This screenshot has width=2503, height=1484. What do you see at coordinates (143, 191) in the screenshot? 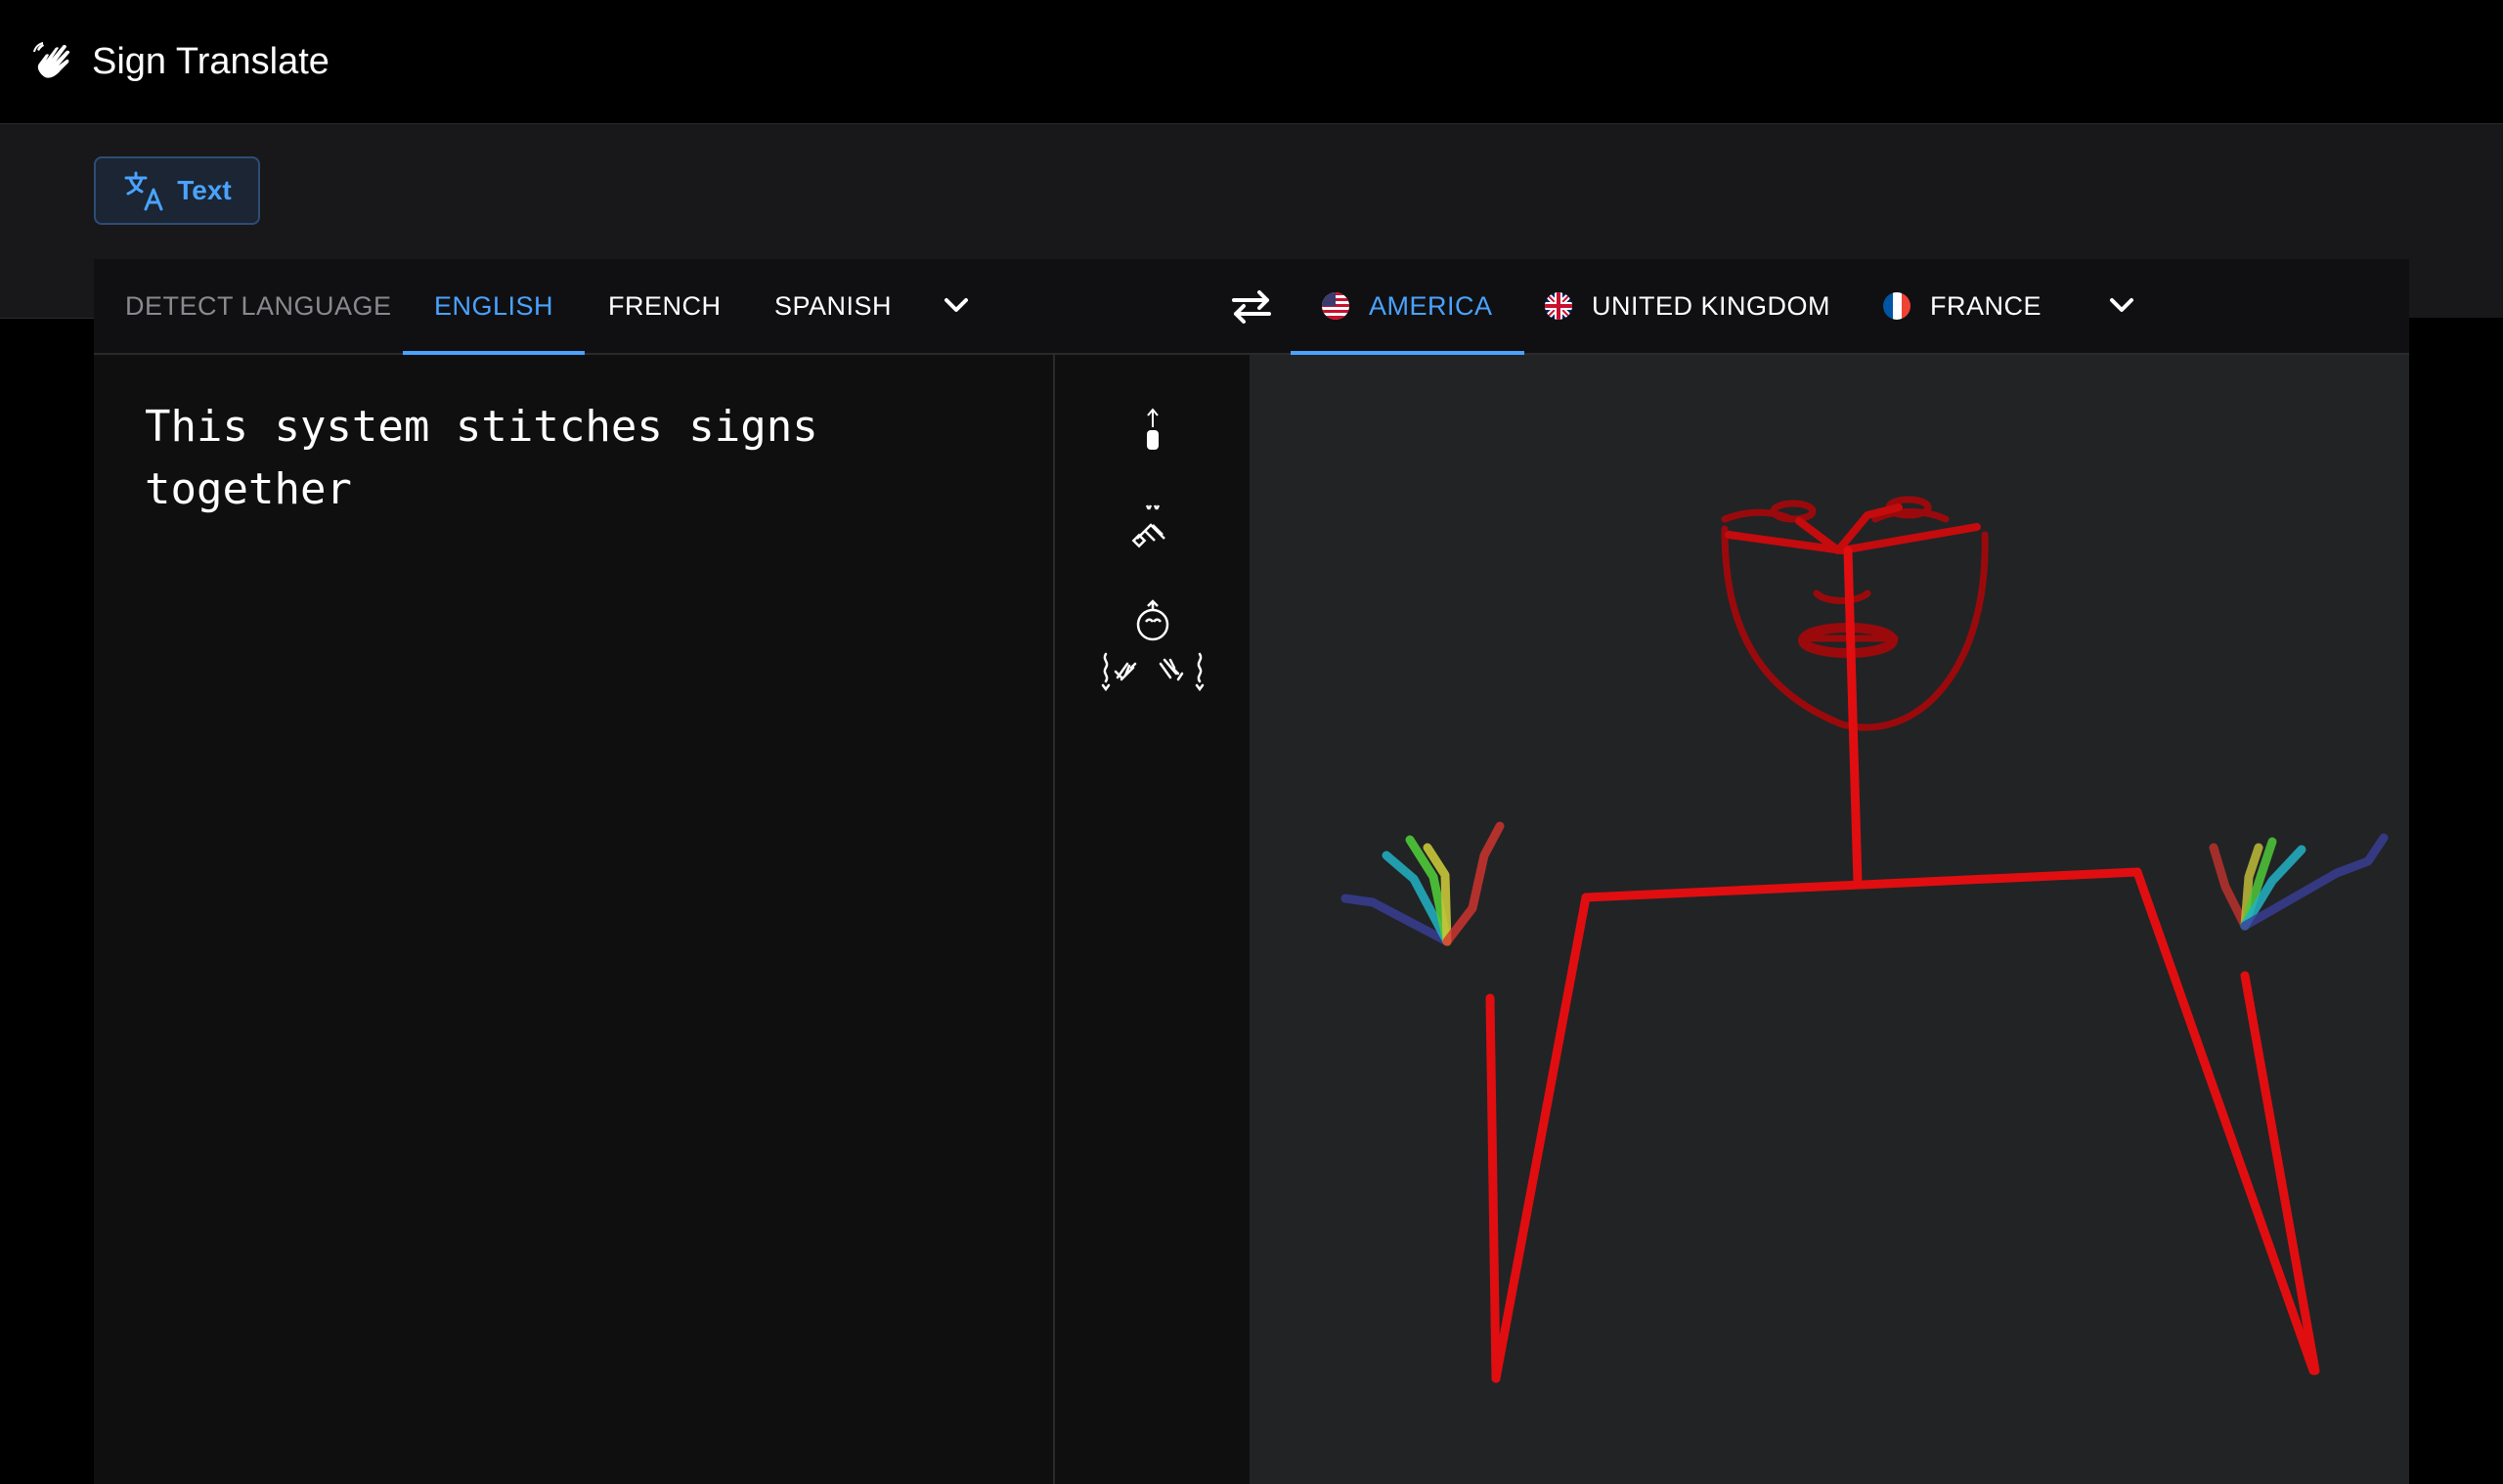
I see `translate-icon` at bounding box center [143, 191].